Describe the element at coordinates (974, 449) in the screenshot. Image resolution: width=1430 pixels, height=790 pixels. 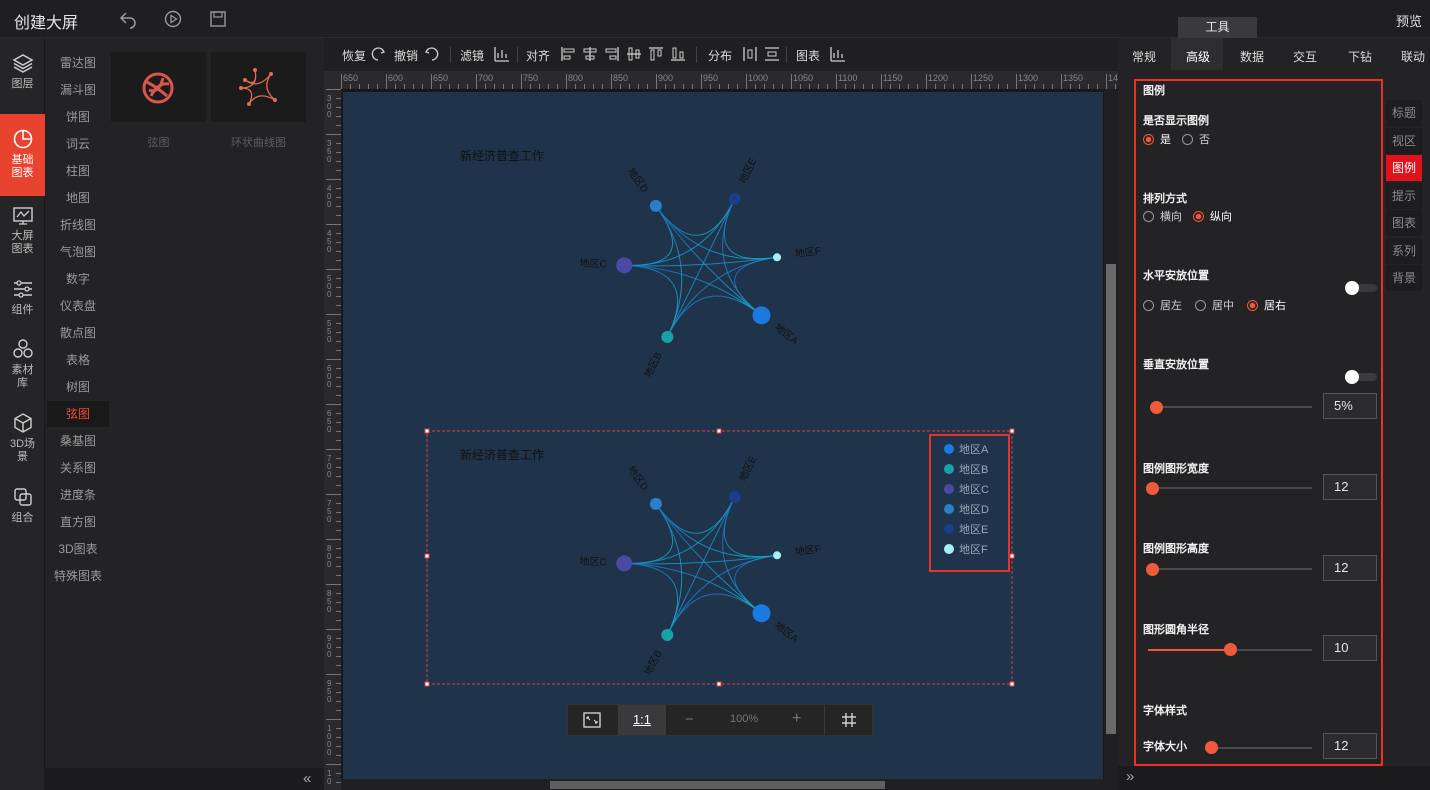
I see `legend-item: 地区A` at that location.